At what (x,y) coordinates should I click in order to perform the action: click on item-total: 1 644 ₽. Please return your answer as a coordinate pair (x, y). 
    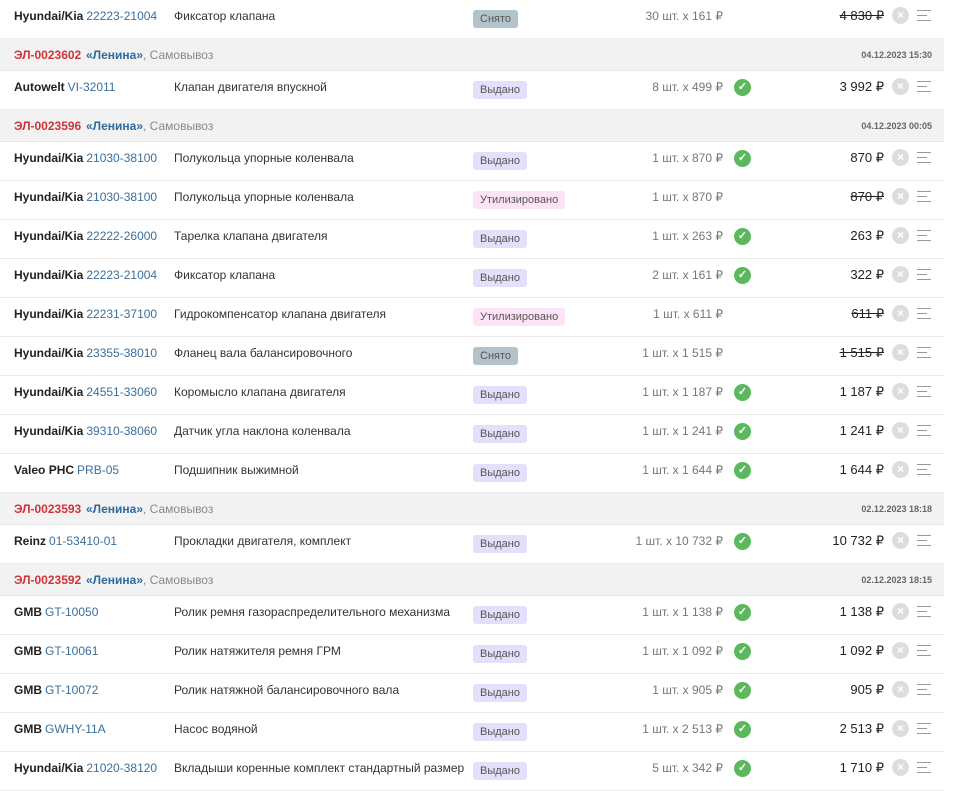
    Looking at the image, I should click on (861, 469).